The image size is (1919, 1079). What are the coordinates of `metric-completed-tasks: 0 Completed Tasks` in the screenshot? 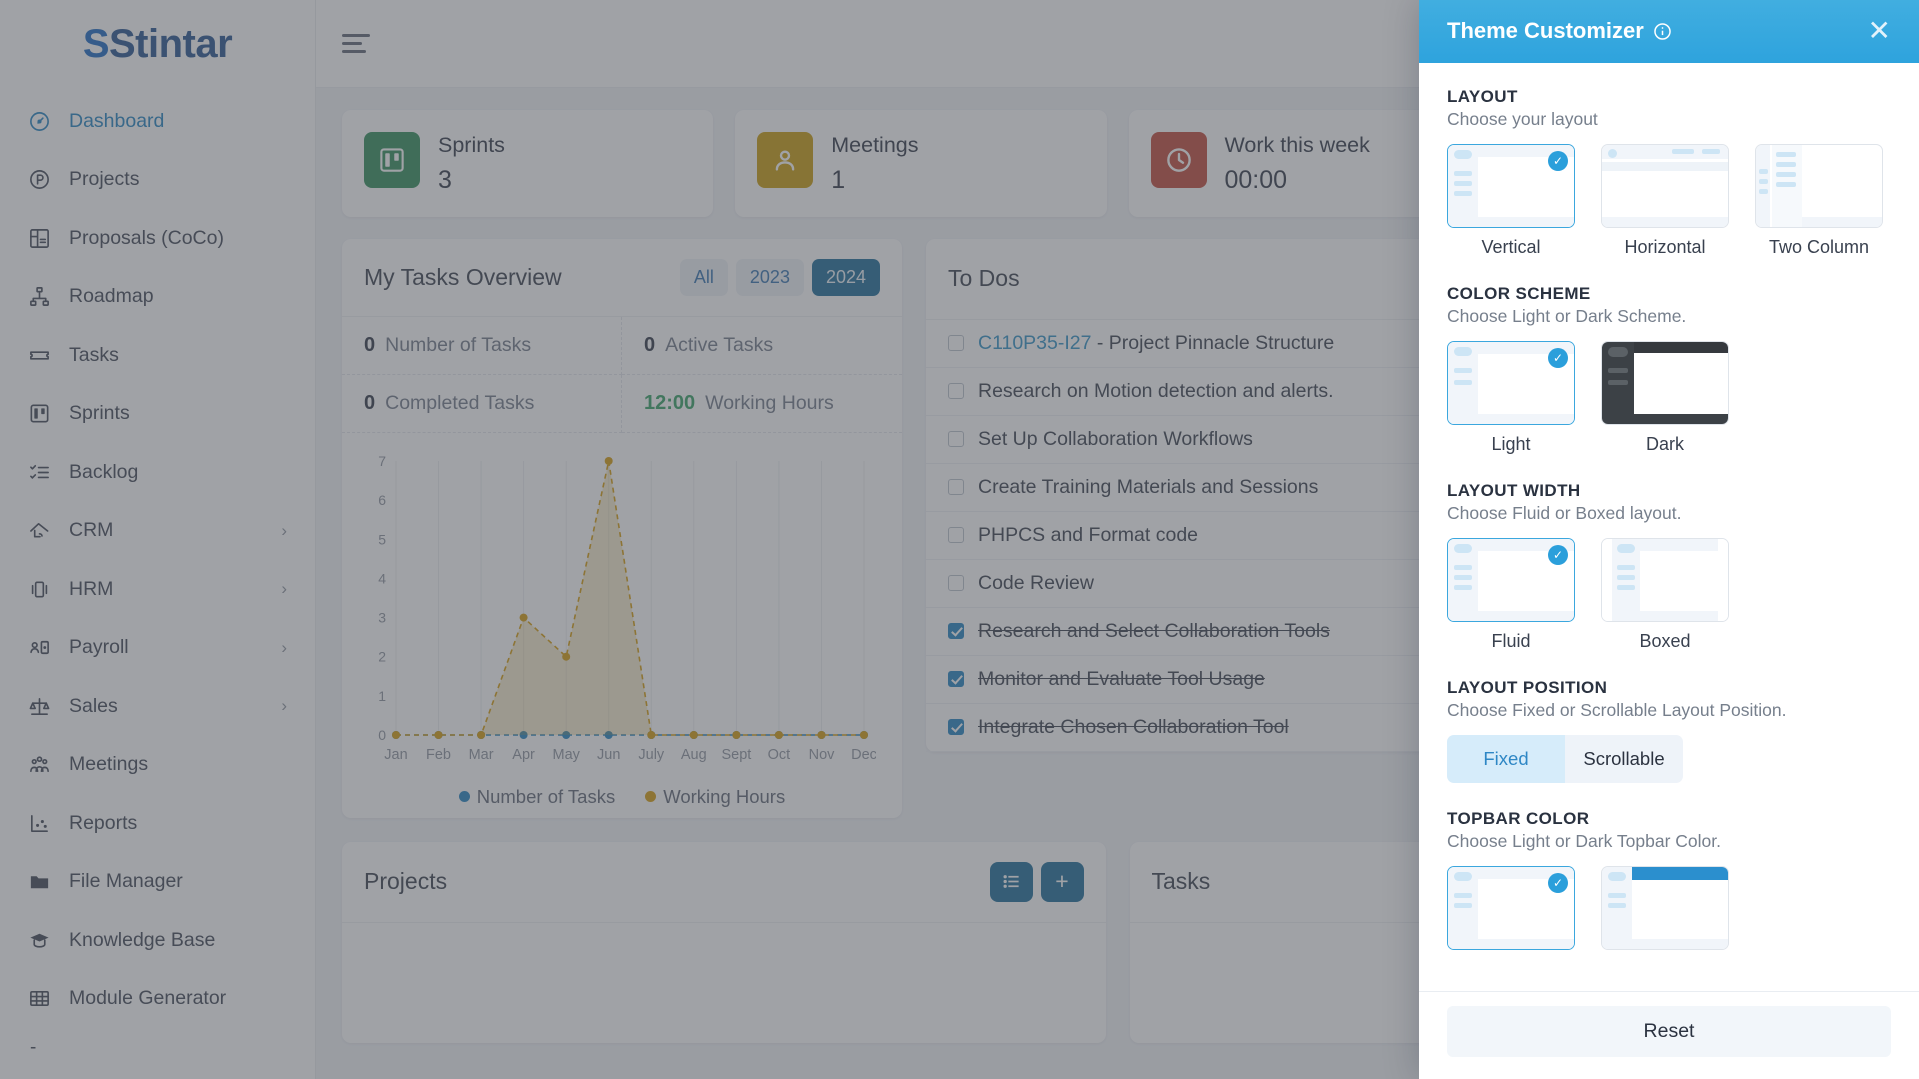 It's located at (482, 403).